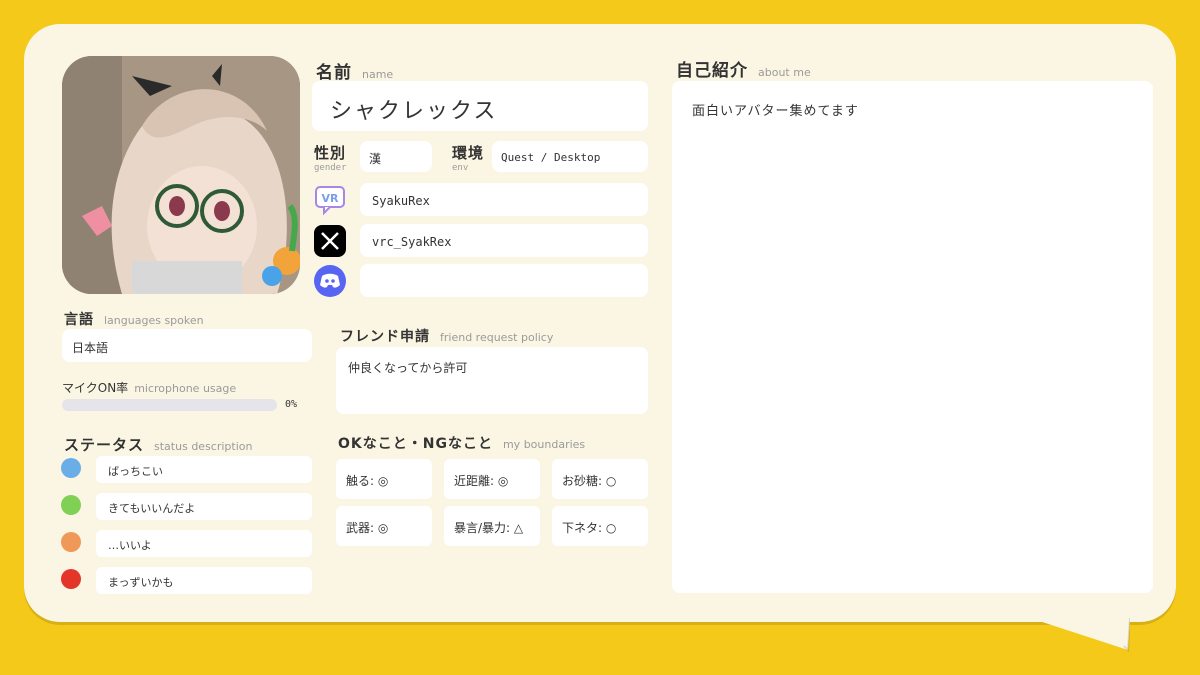 This screenshot has height=675, width=1200. What do you see at coordinates (384, 526) in the screenshot?
I see `boundary-item: 武器: ◎` at bounding box center [384, 526].